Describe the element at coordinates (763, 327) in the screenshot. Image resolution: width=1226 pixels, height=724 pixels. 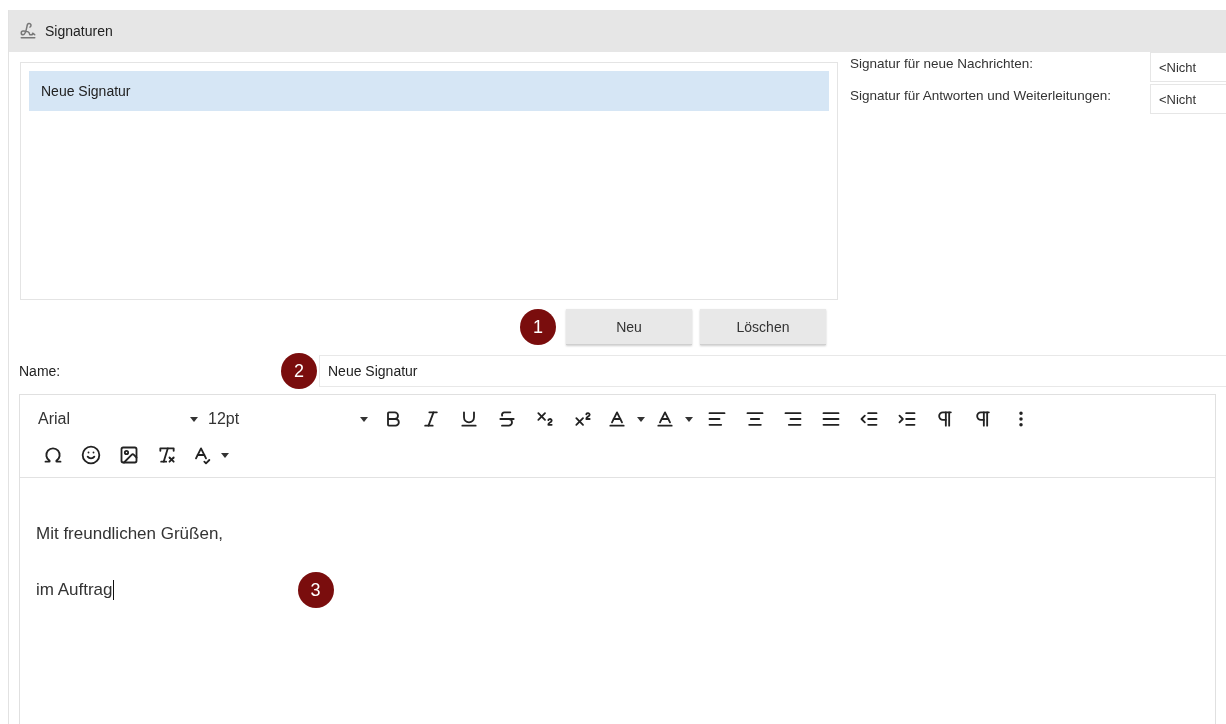
I see `delete-button: Löschen` at that location.